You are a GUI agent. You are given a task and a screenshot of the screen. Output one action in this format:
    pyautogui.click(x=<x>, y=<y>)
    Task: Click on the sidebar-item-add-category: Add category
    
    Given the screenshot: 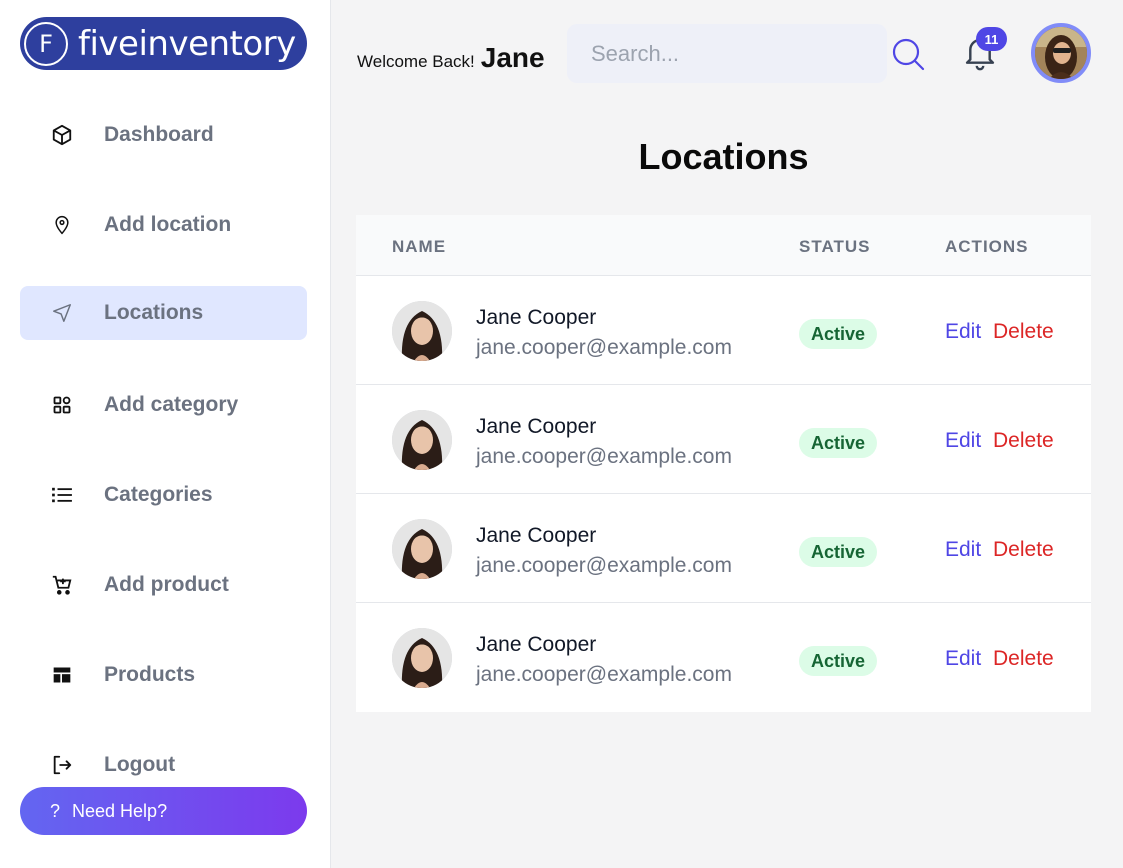 What is the action you would take?
    pyautogui.click(x=163, y=405)
    